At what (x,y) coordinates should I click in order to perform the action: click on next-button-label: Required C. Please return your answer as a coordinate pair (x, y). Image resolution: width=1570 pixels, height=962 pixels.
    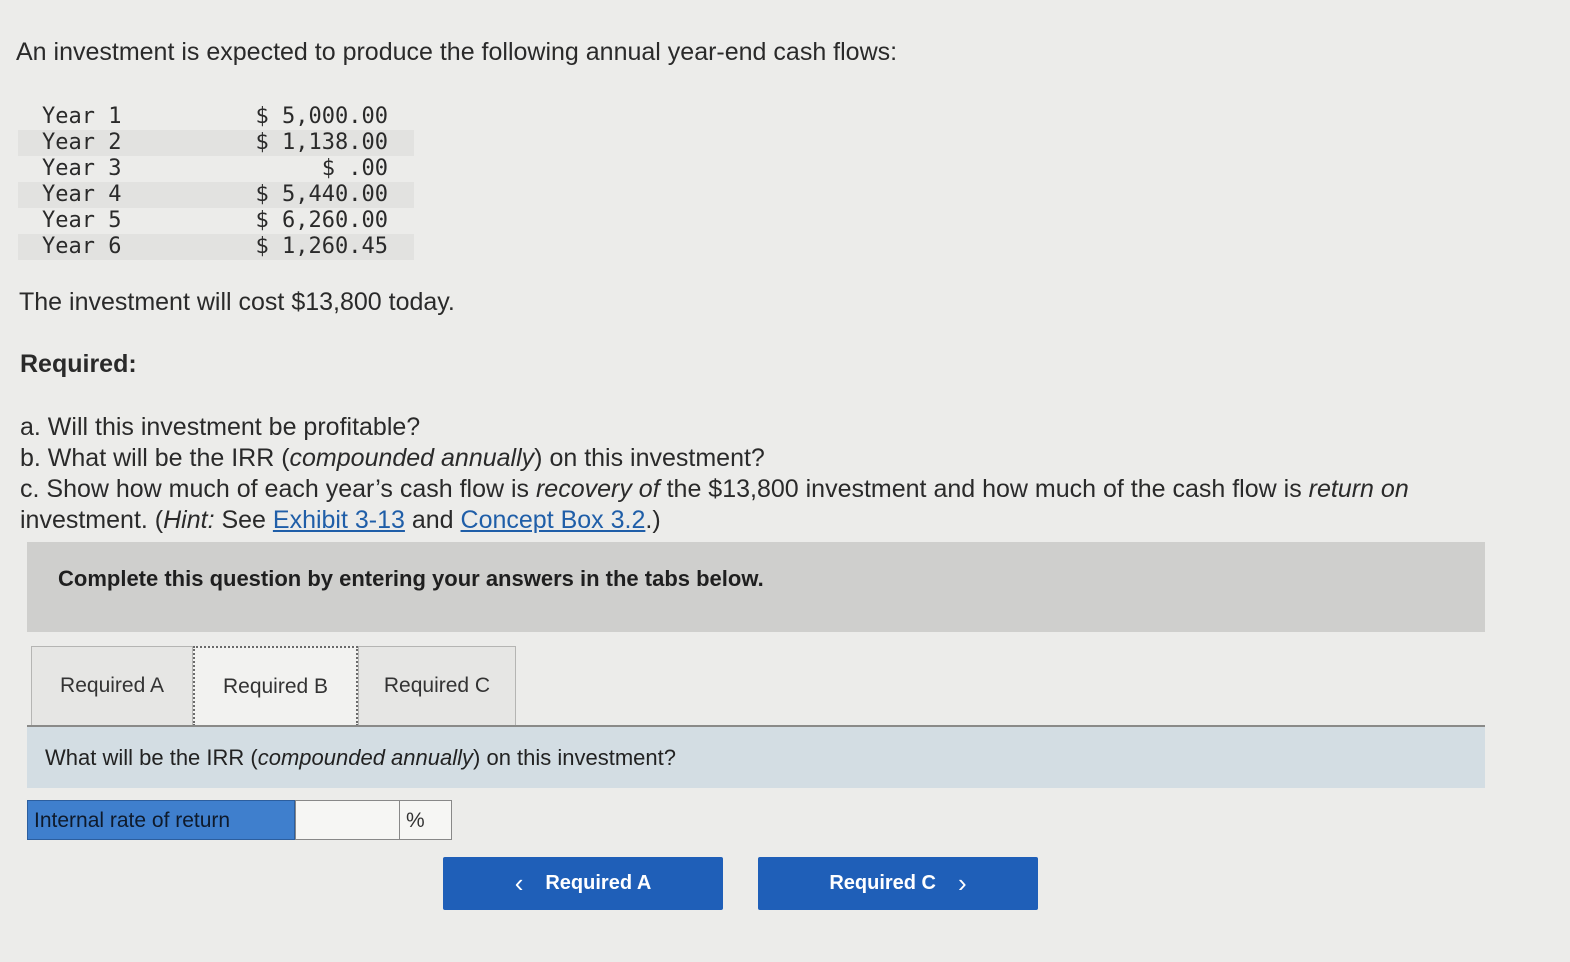
    Looking at the image, I should click on (882, 883).